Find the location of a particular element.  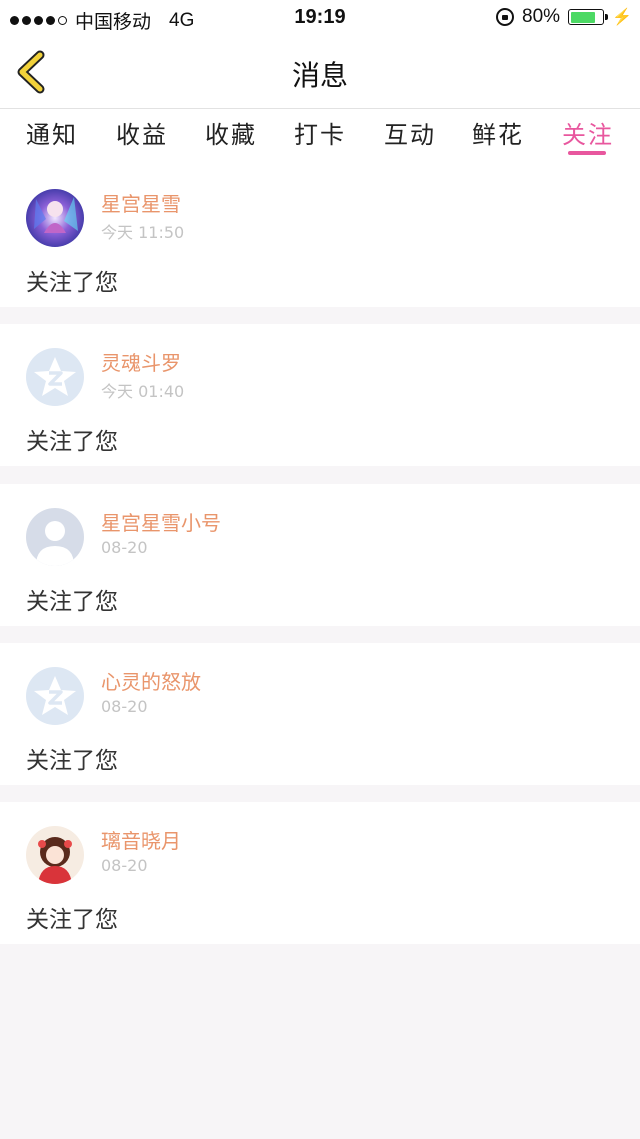

tab-favorites: 收藏 is located at coordinates (231, 132).